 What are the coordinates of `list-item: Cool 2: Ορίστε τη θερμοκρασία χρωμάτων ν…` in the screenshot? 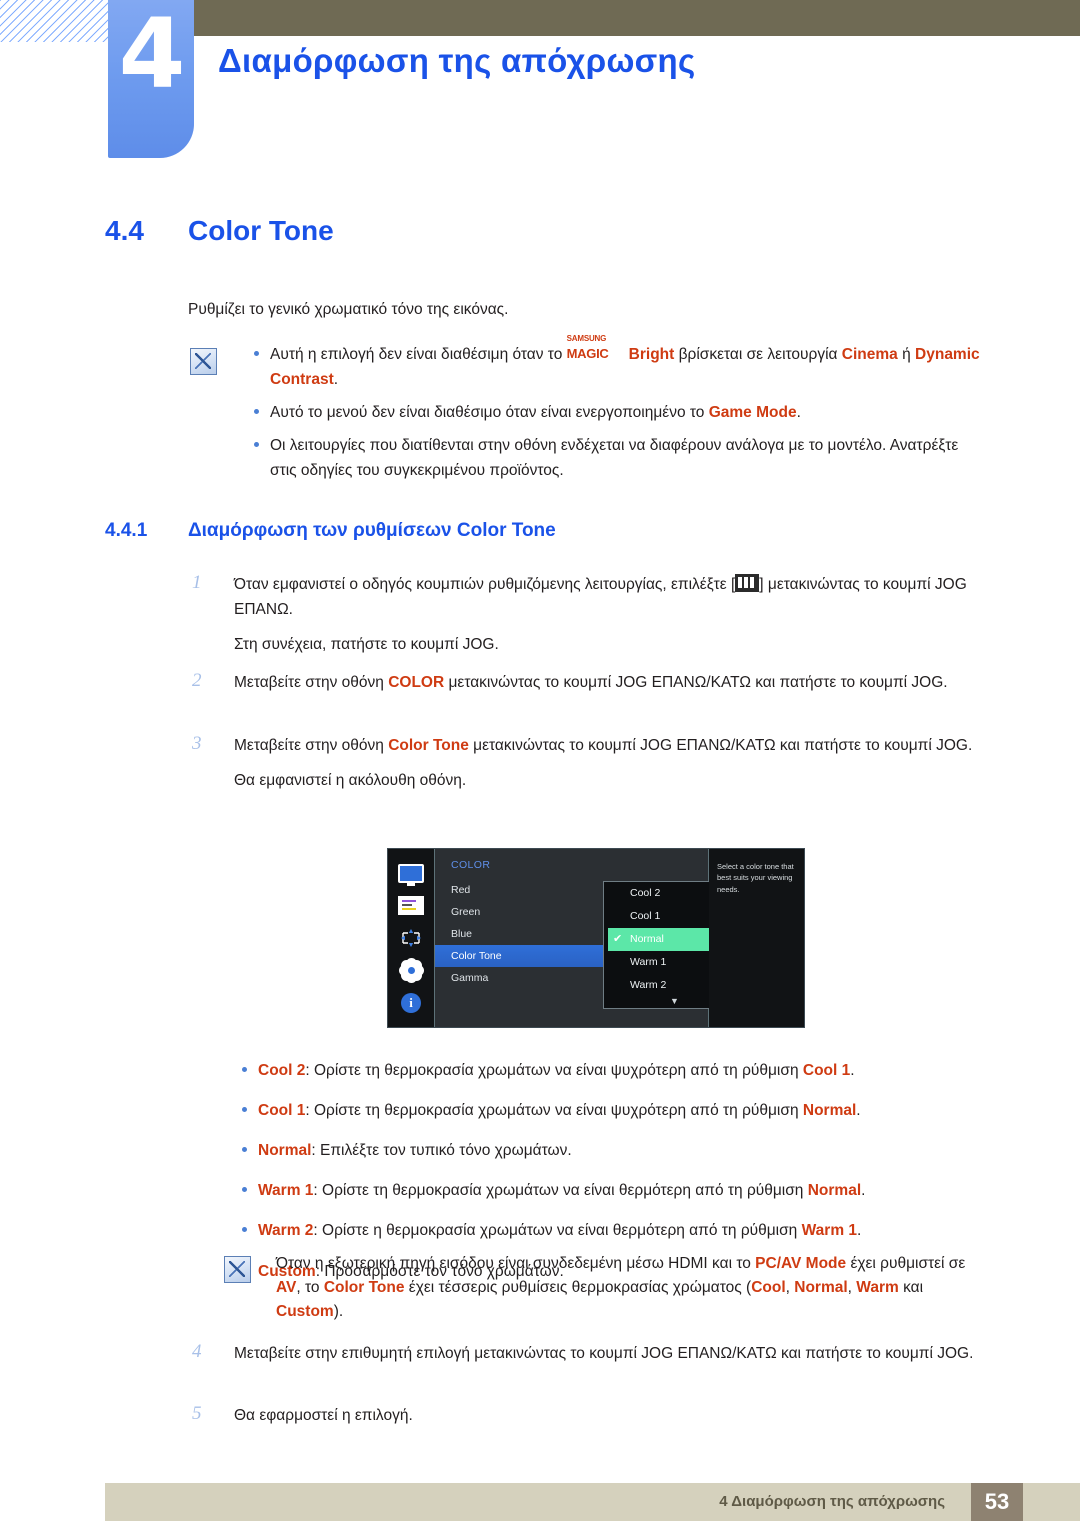 It's located at (612, 1070).